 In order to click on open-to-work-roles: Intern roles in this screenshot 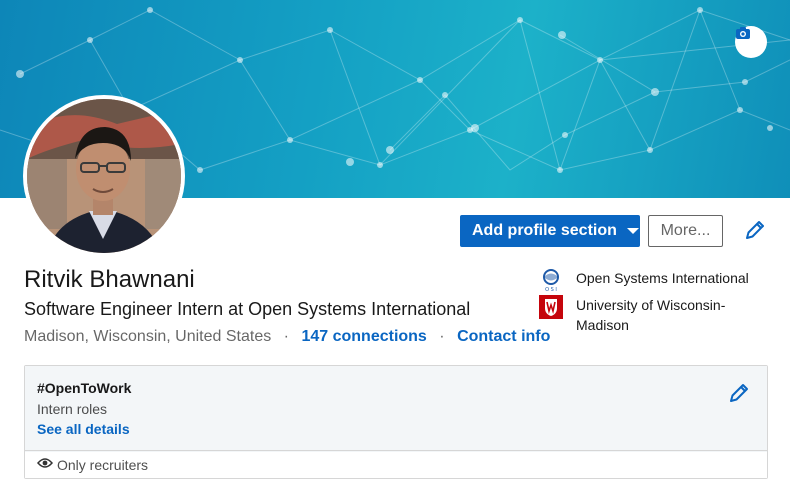, I will do `click(72, 409)`.